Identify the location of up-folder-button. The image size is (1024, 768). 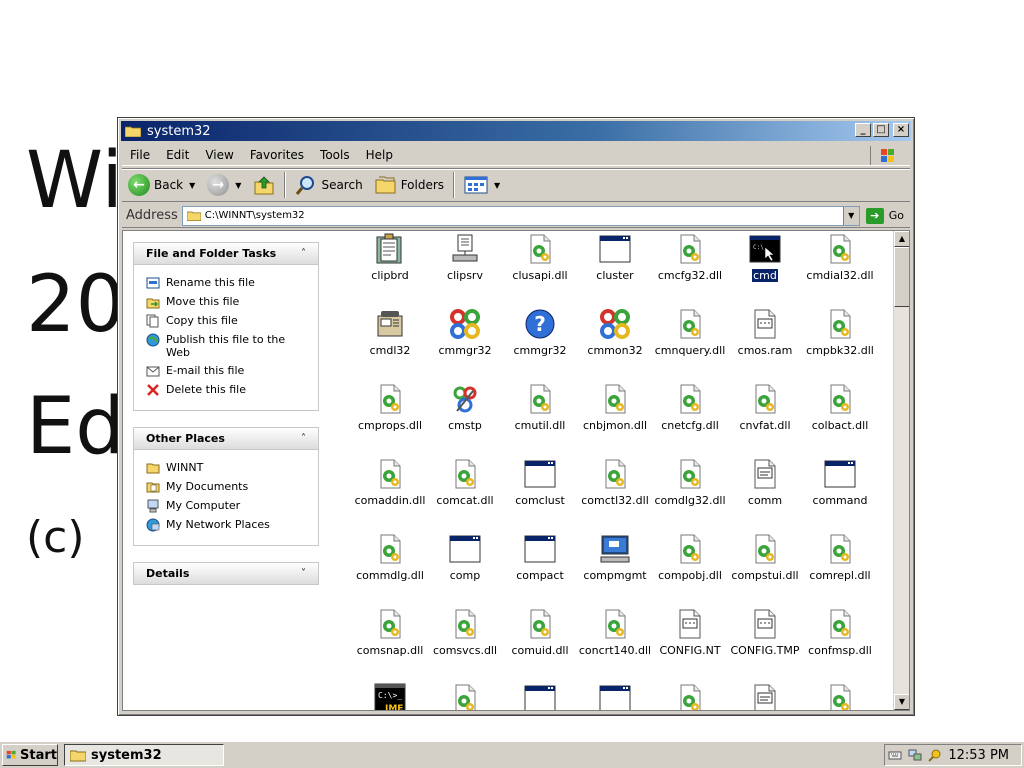
(264, 185).